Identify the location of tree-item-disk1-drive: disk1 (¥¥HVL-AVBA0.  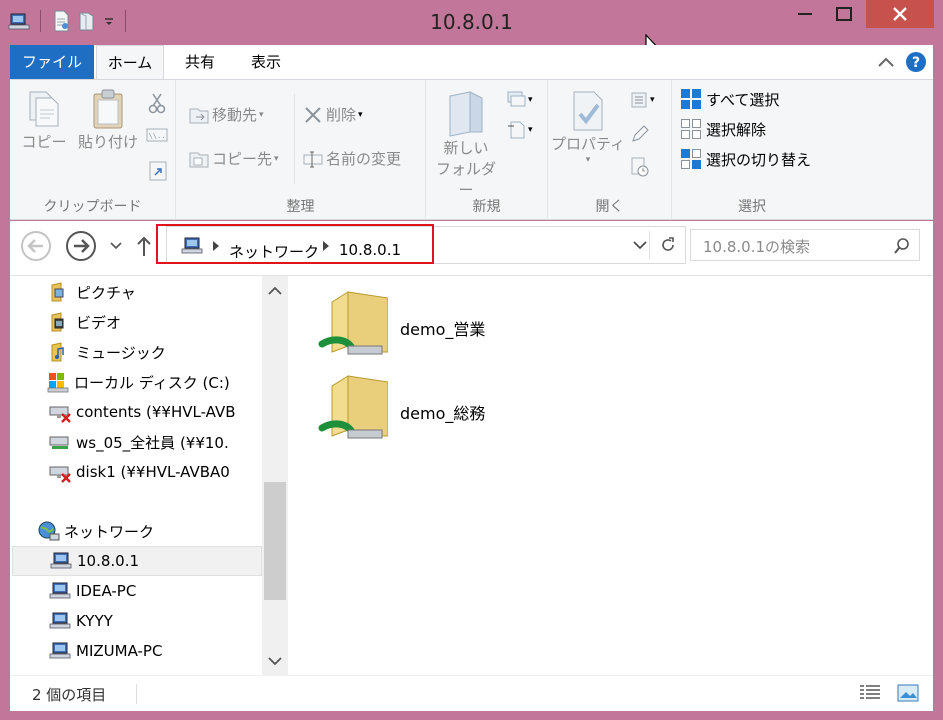
(155, 472).